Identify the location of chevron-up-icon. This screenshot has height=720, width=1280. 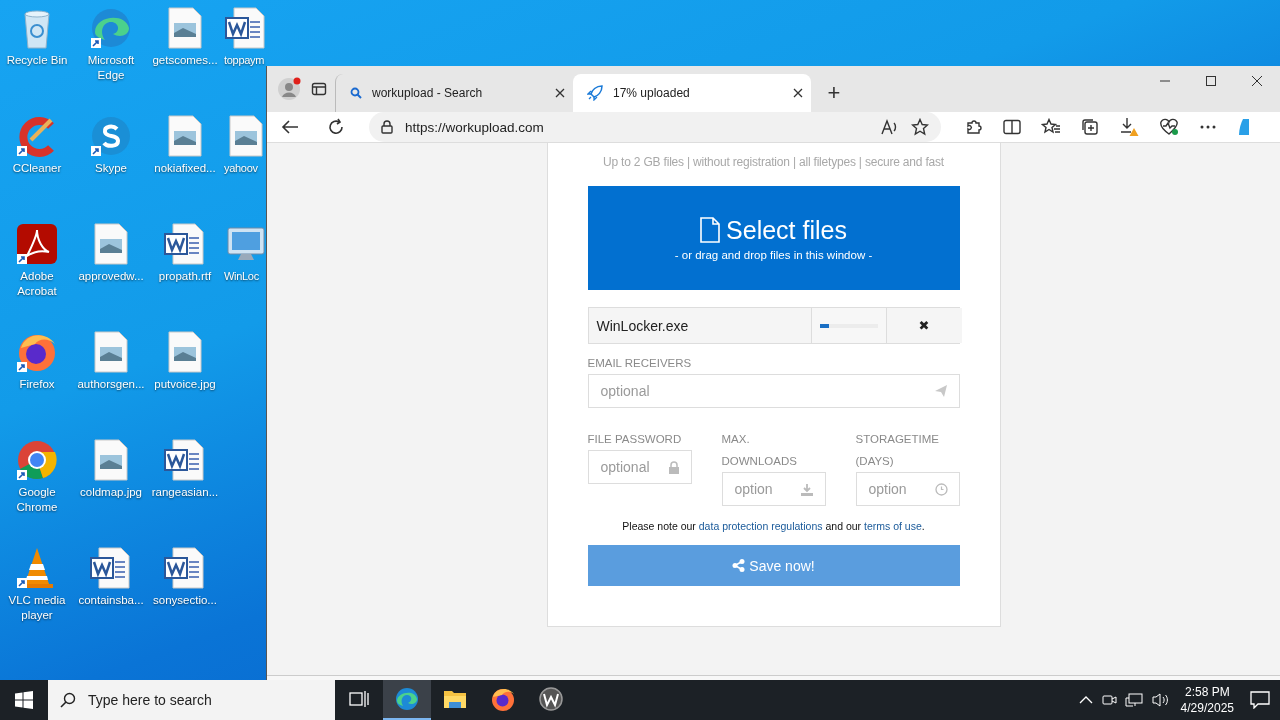
(1085, 700).